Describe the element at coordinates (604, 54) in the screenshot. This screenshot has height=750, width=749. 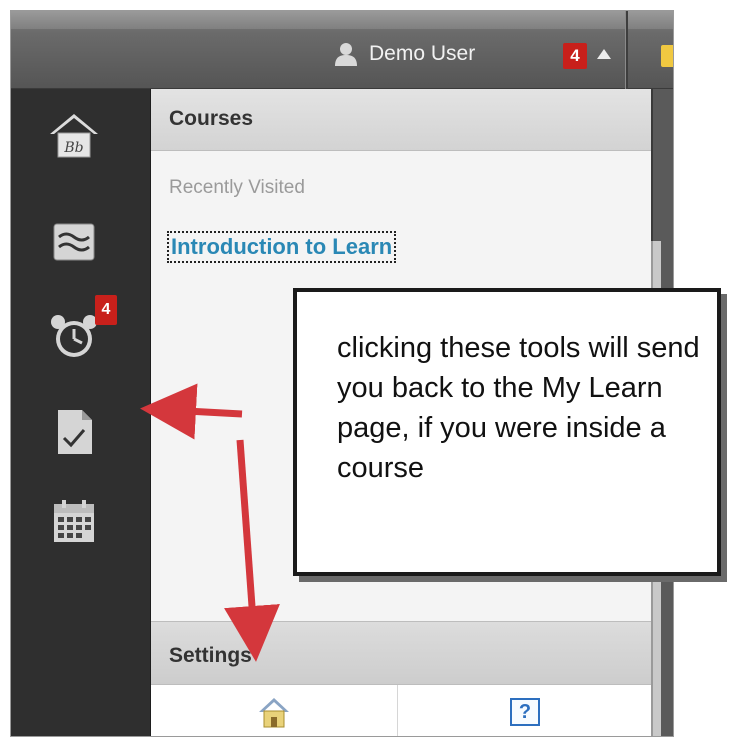
I see `caret-up-icon` at that location.